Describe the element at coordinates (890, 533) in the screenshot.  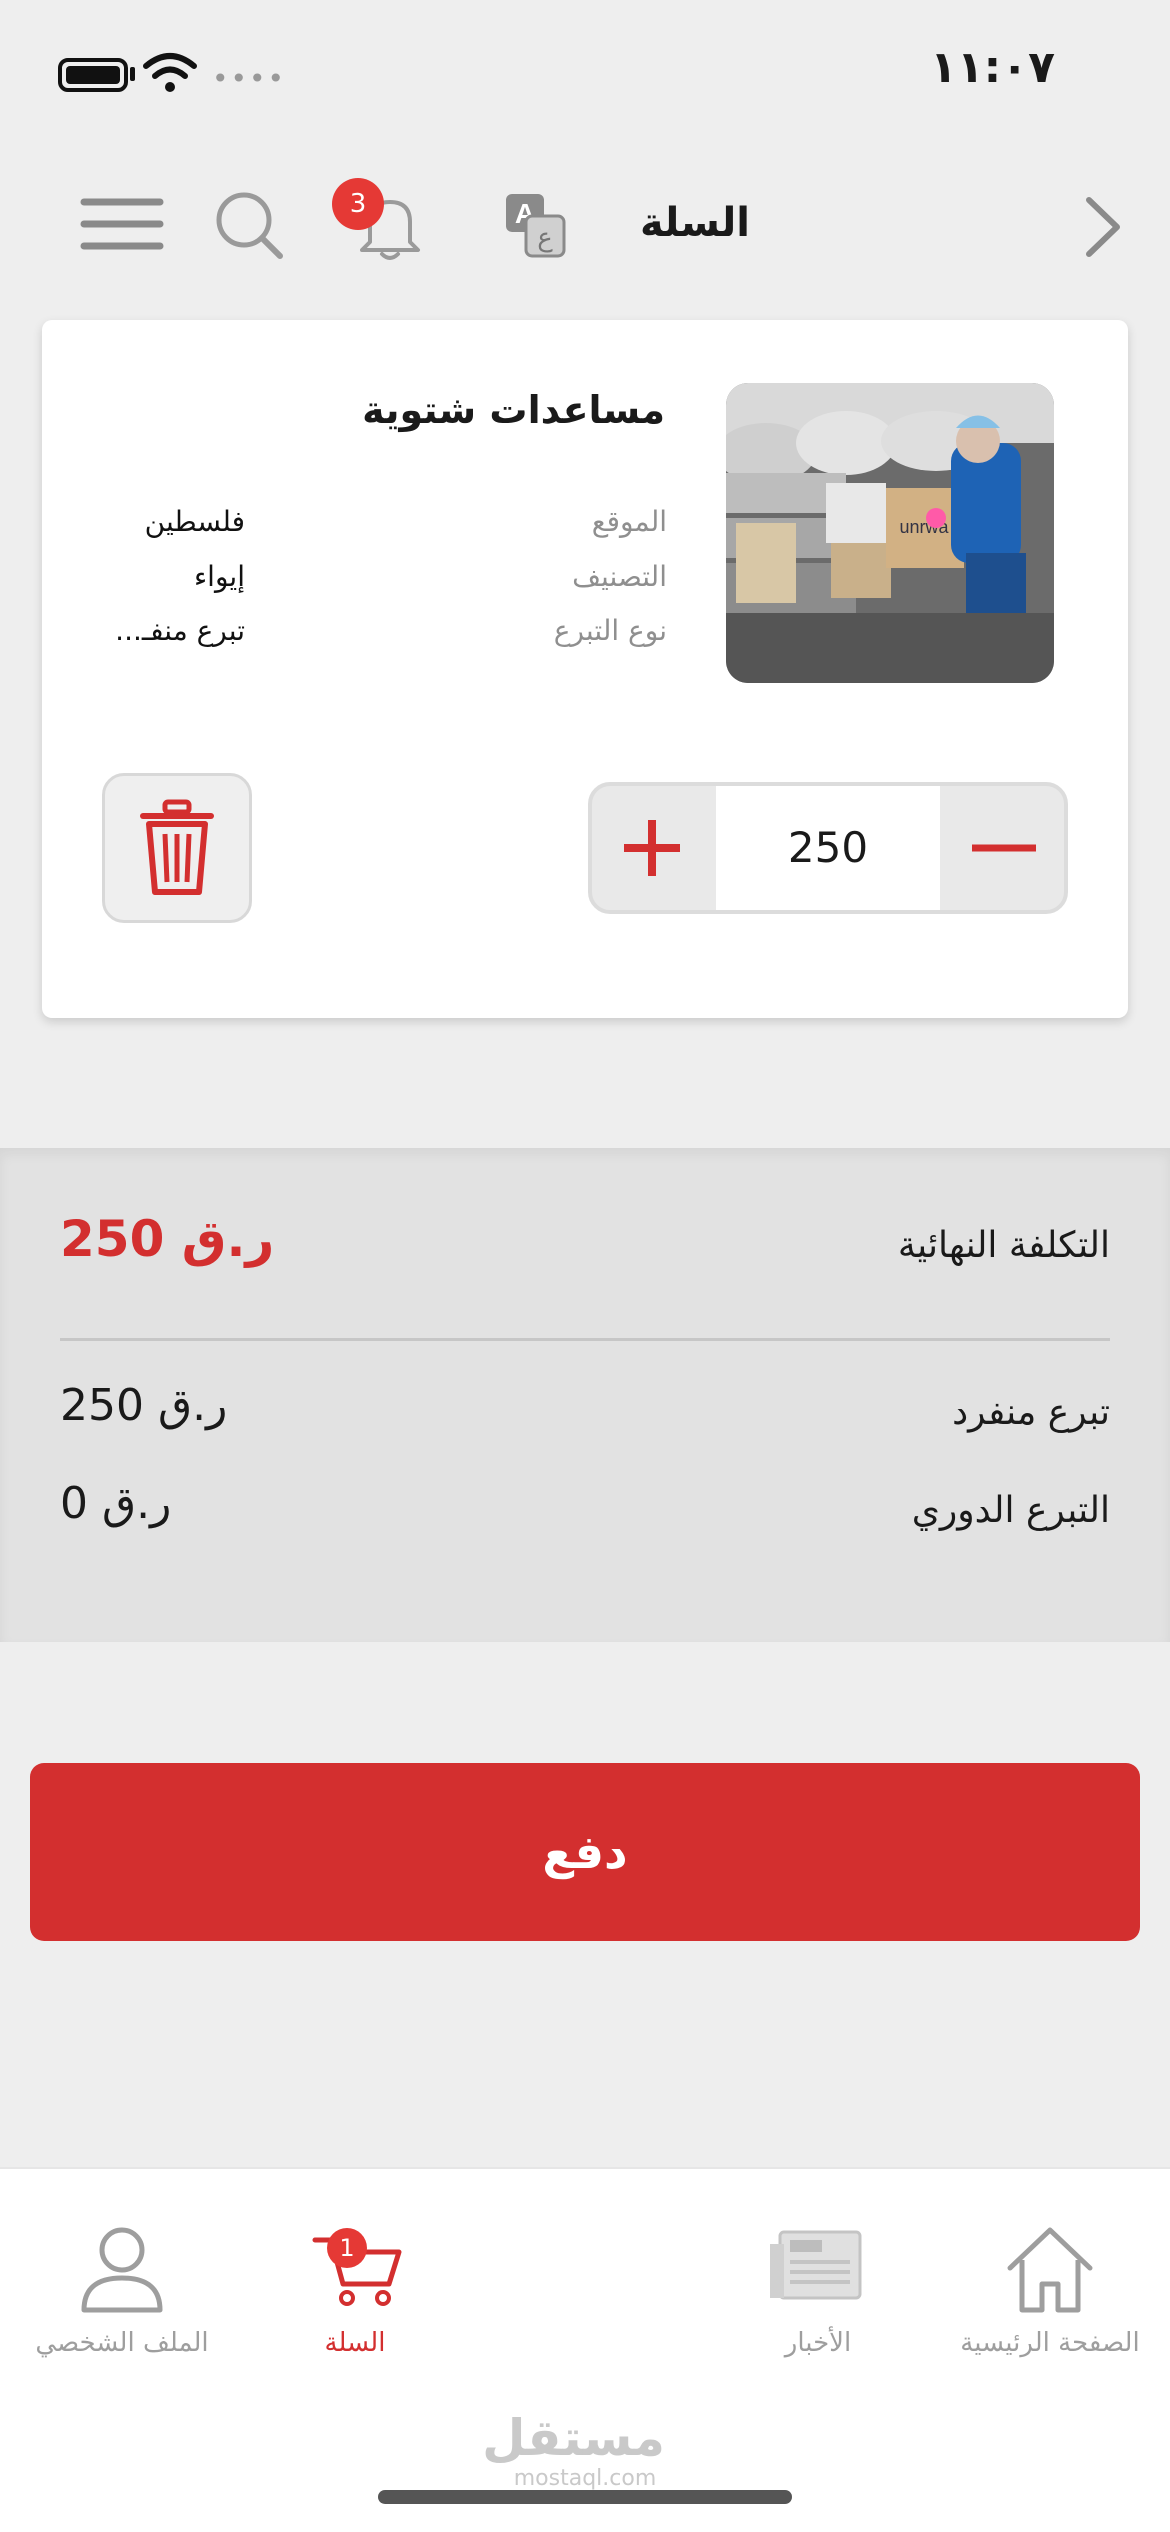
I see `project-image: unrwa` at that location.